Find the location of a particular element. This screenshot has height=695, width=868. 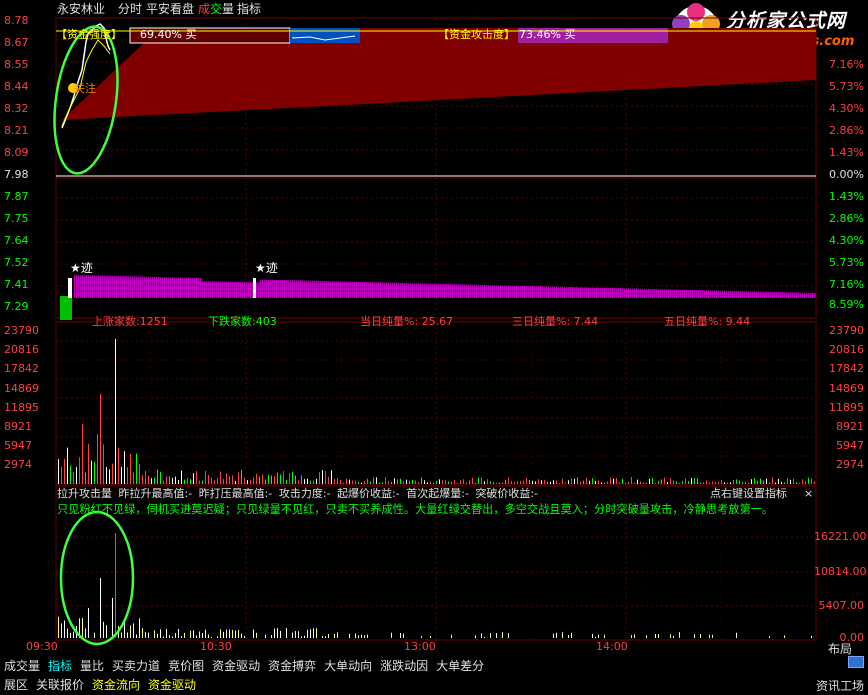

tab-tabs_row2-2: 资金流向 is located at coordinates (116, 685).